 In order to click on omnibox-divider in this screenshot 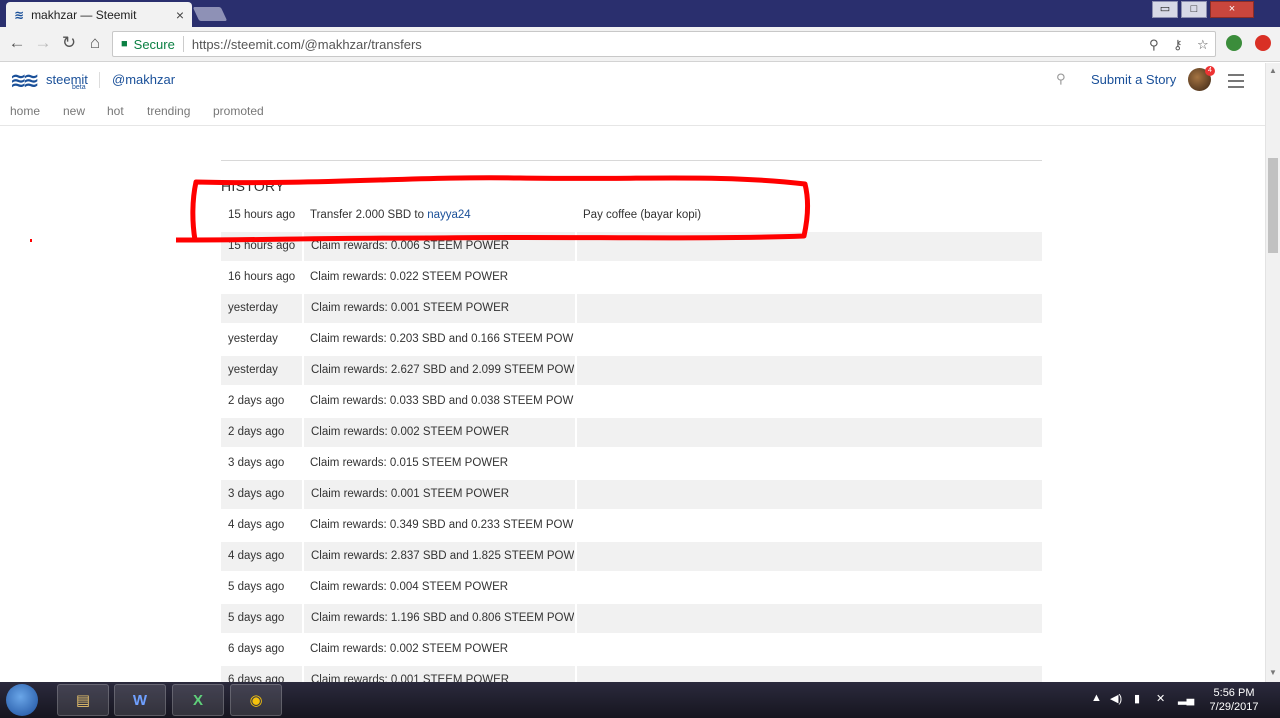, I will do `click(183, 44)`.